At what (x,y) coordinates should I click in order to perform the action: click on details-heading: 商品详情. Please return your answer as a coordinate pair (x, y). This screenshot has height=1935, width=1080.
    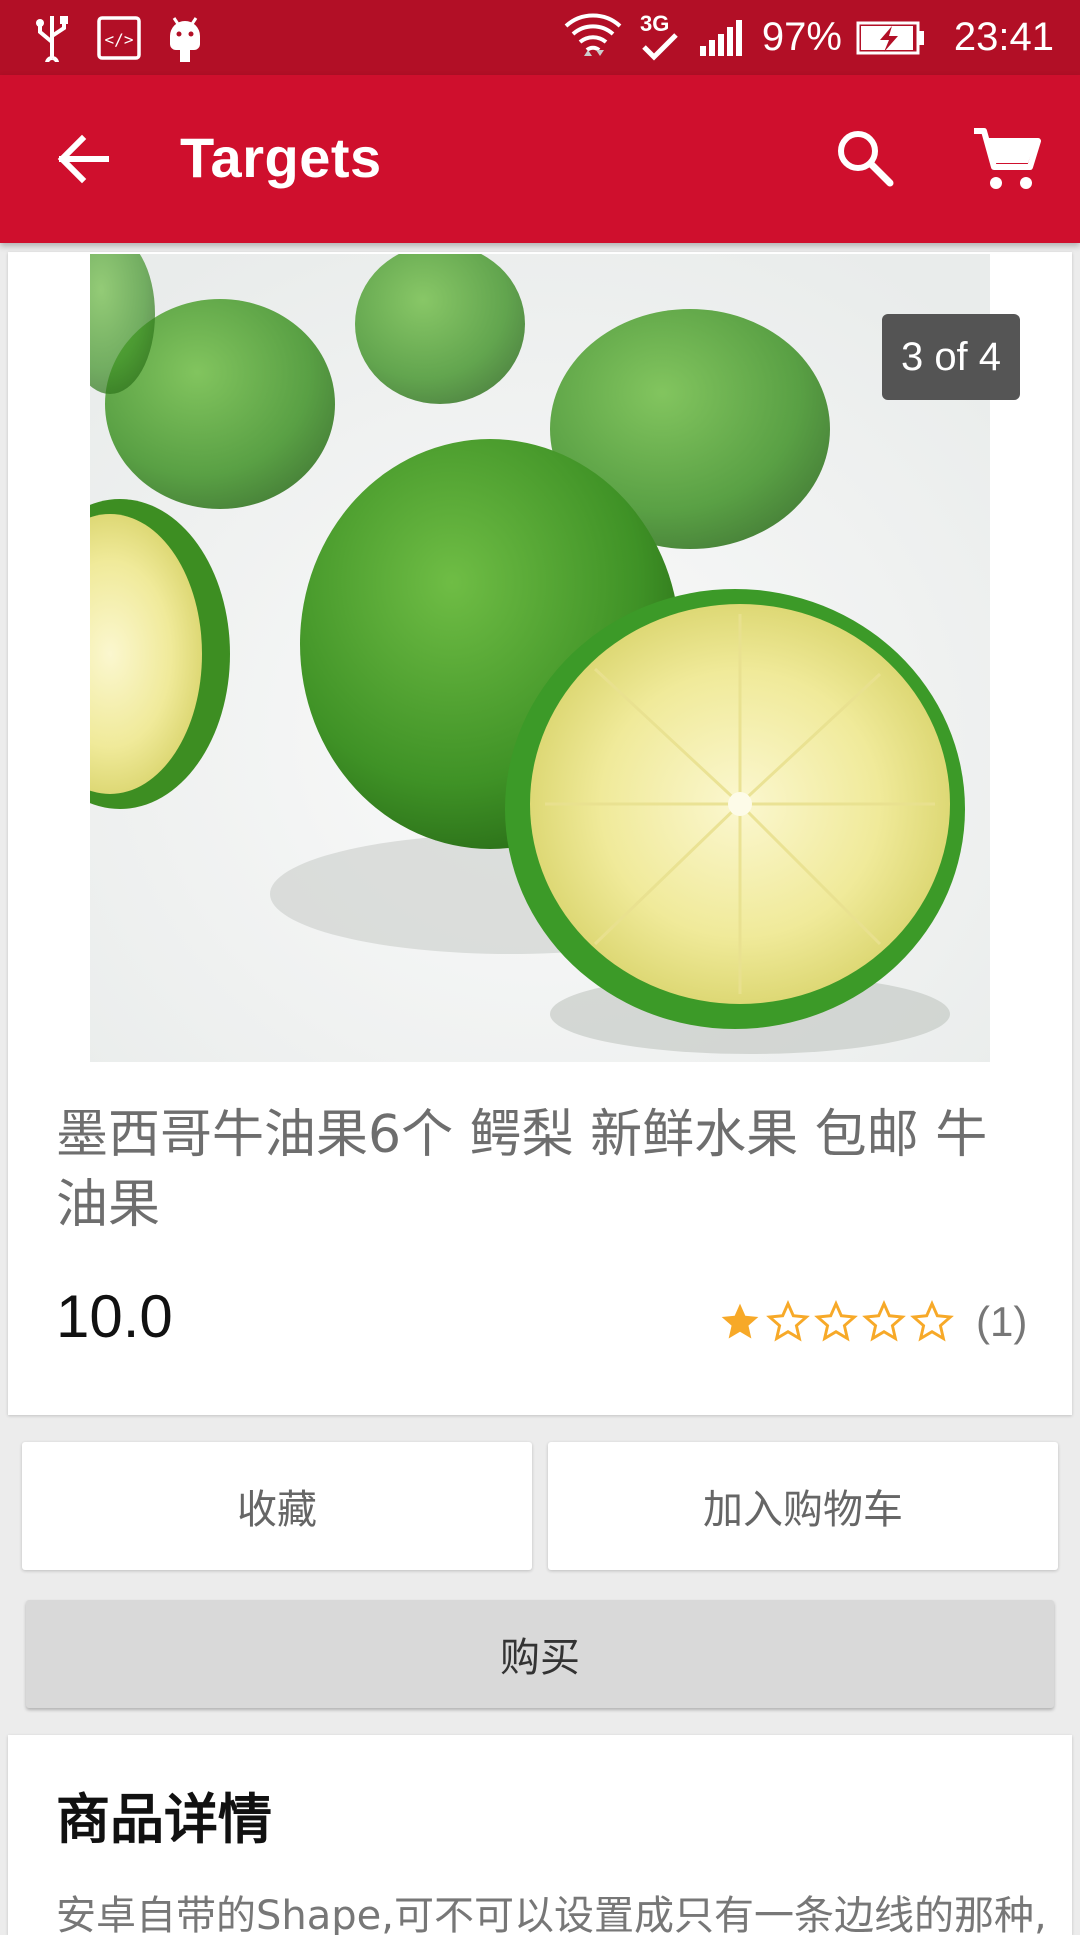
    Looking at the image, I should click on (164, 1819).